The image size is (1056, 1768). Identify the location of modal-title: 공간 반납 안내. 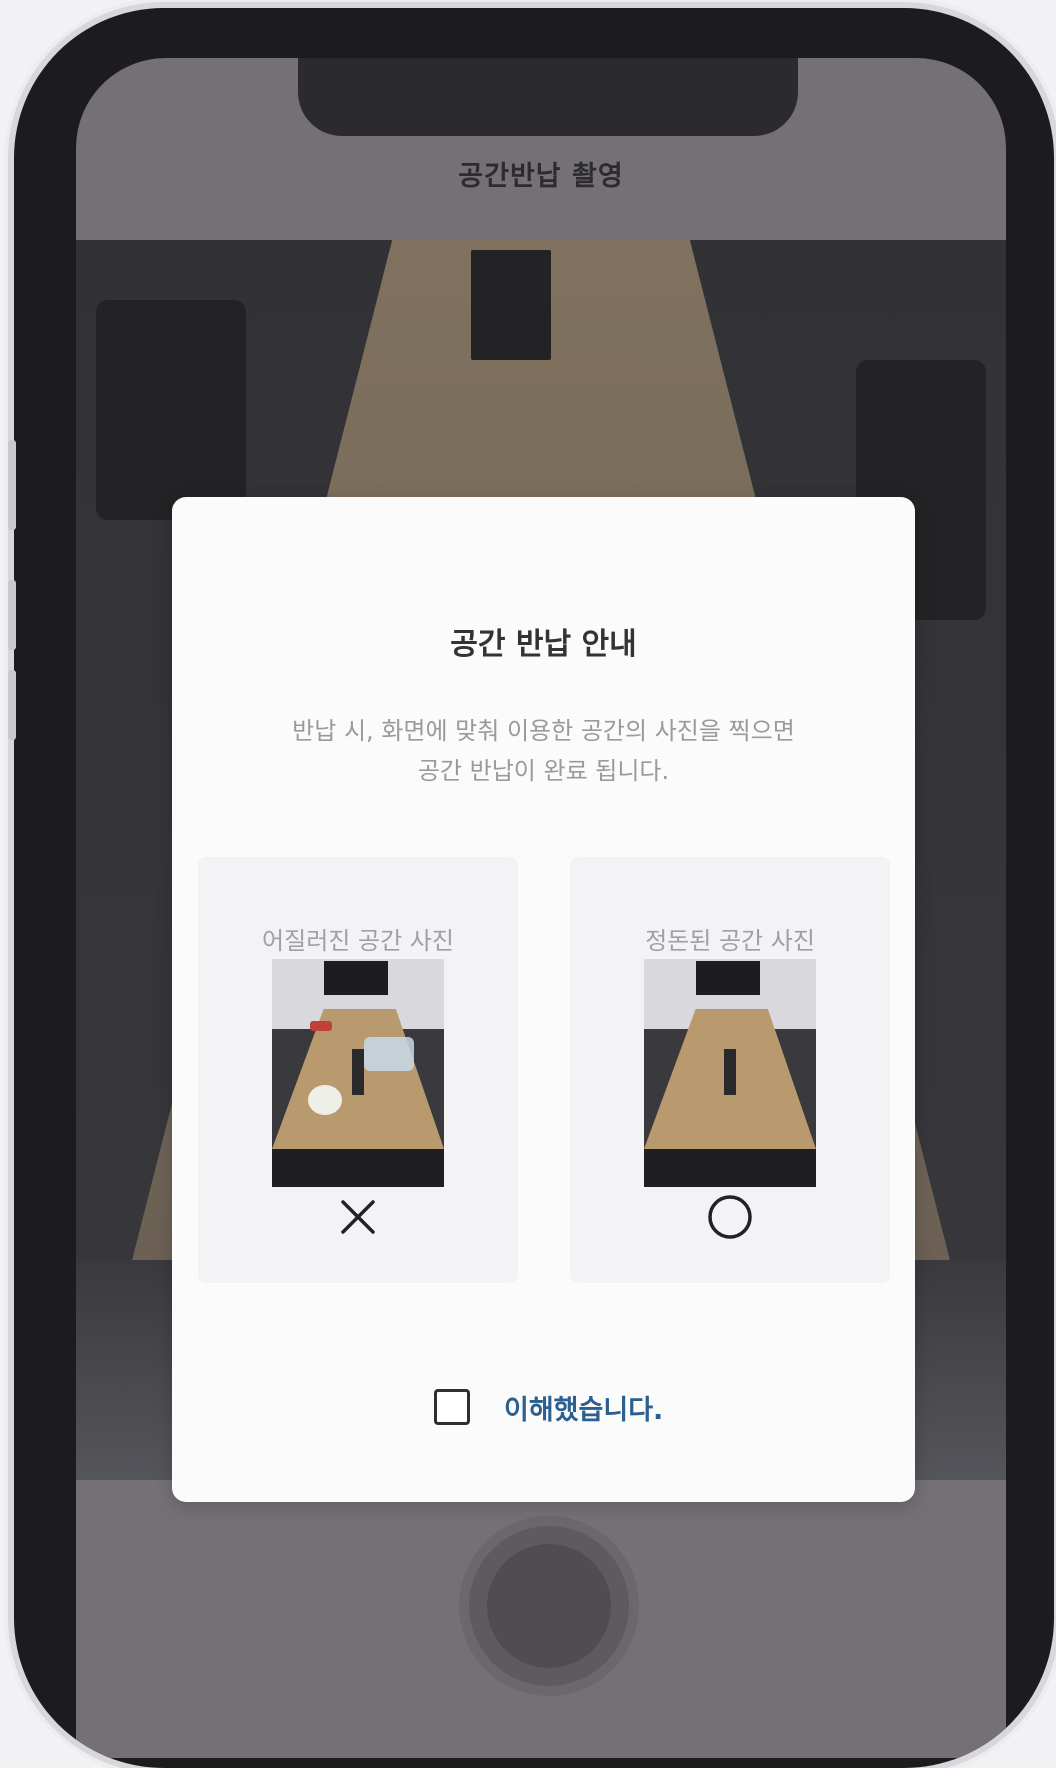
(543, 644).